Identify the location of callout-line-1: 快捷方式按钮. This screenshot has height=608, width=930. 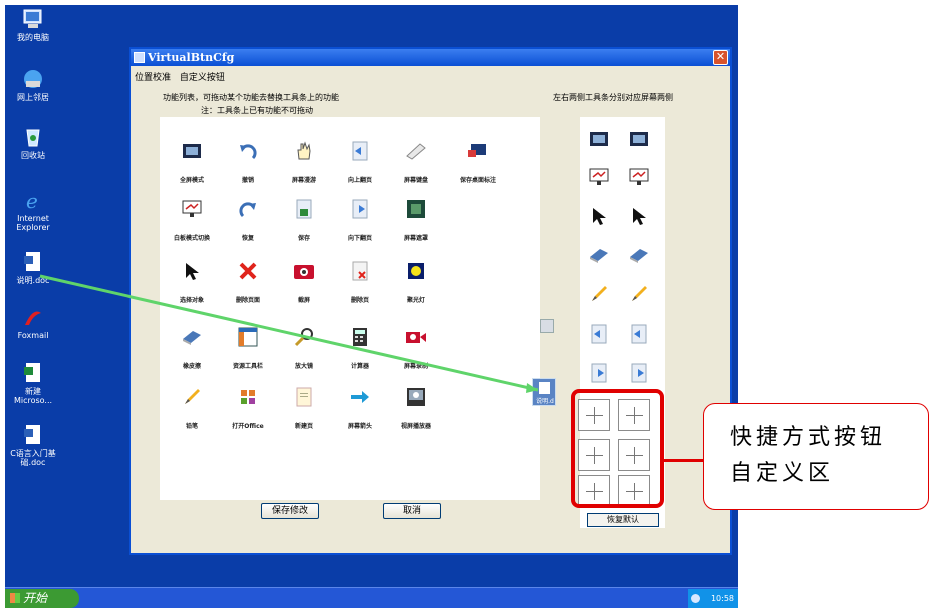
(808, 437).